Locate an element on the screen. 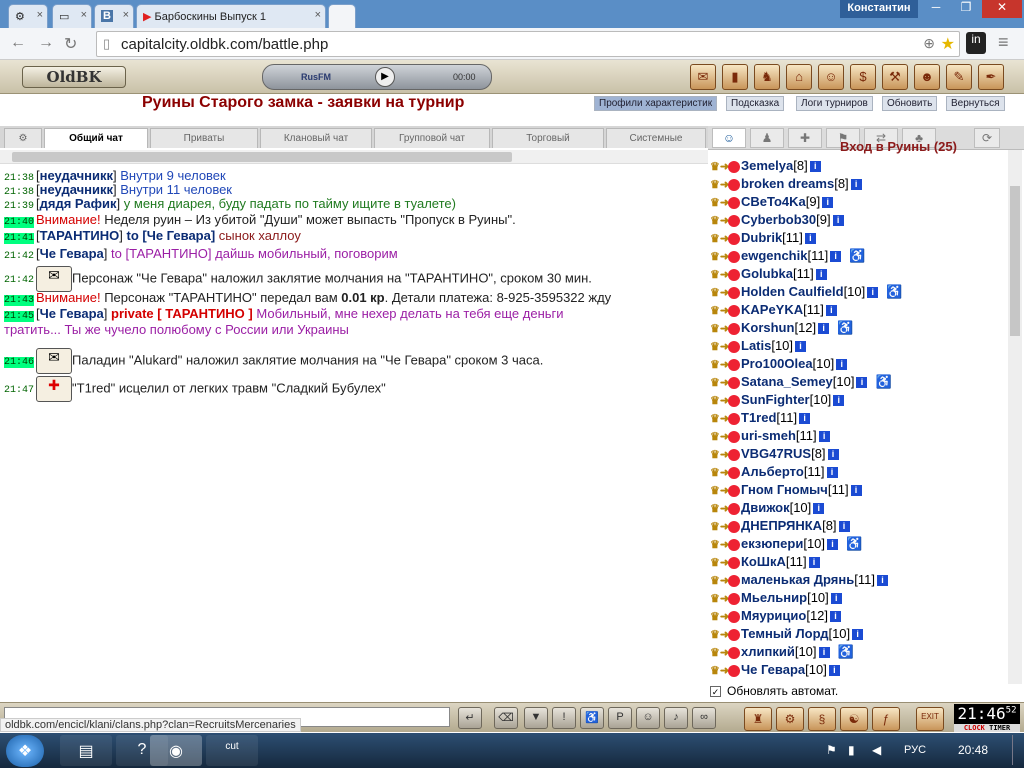 The image size is (1024, 768). tab-trade-chat: Торговый is located at coordinates (548, 138).